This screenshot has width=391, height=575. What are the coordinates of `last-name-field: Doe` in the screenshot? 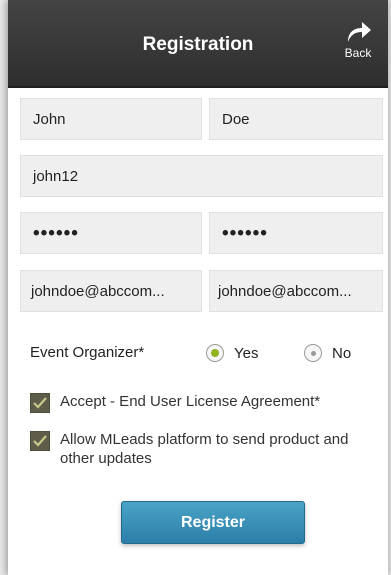 It's located at (296, 119).